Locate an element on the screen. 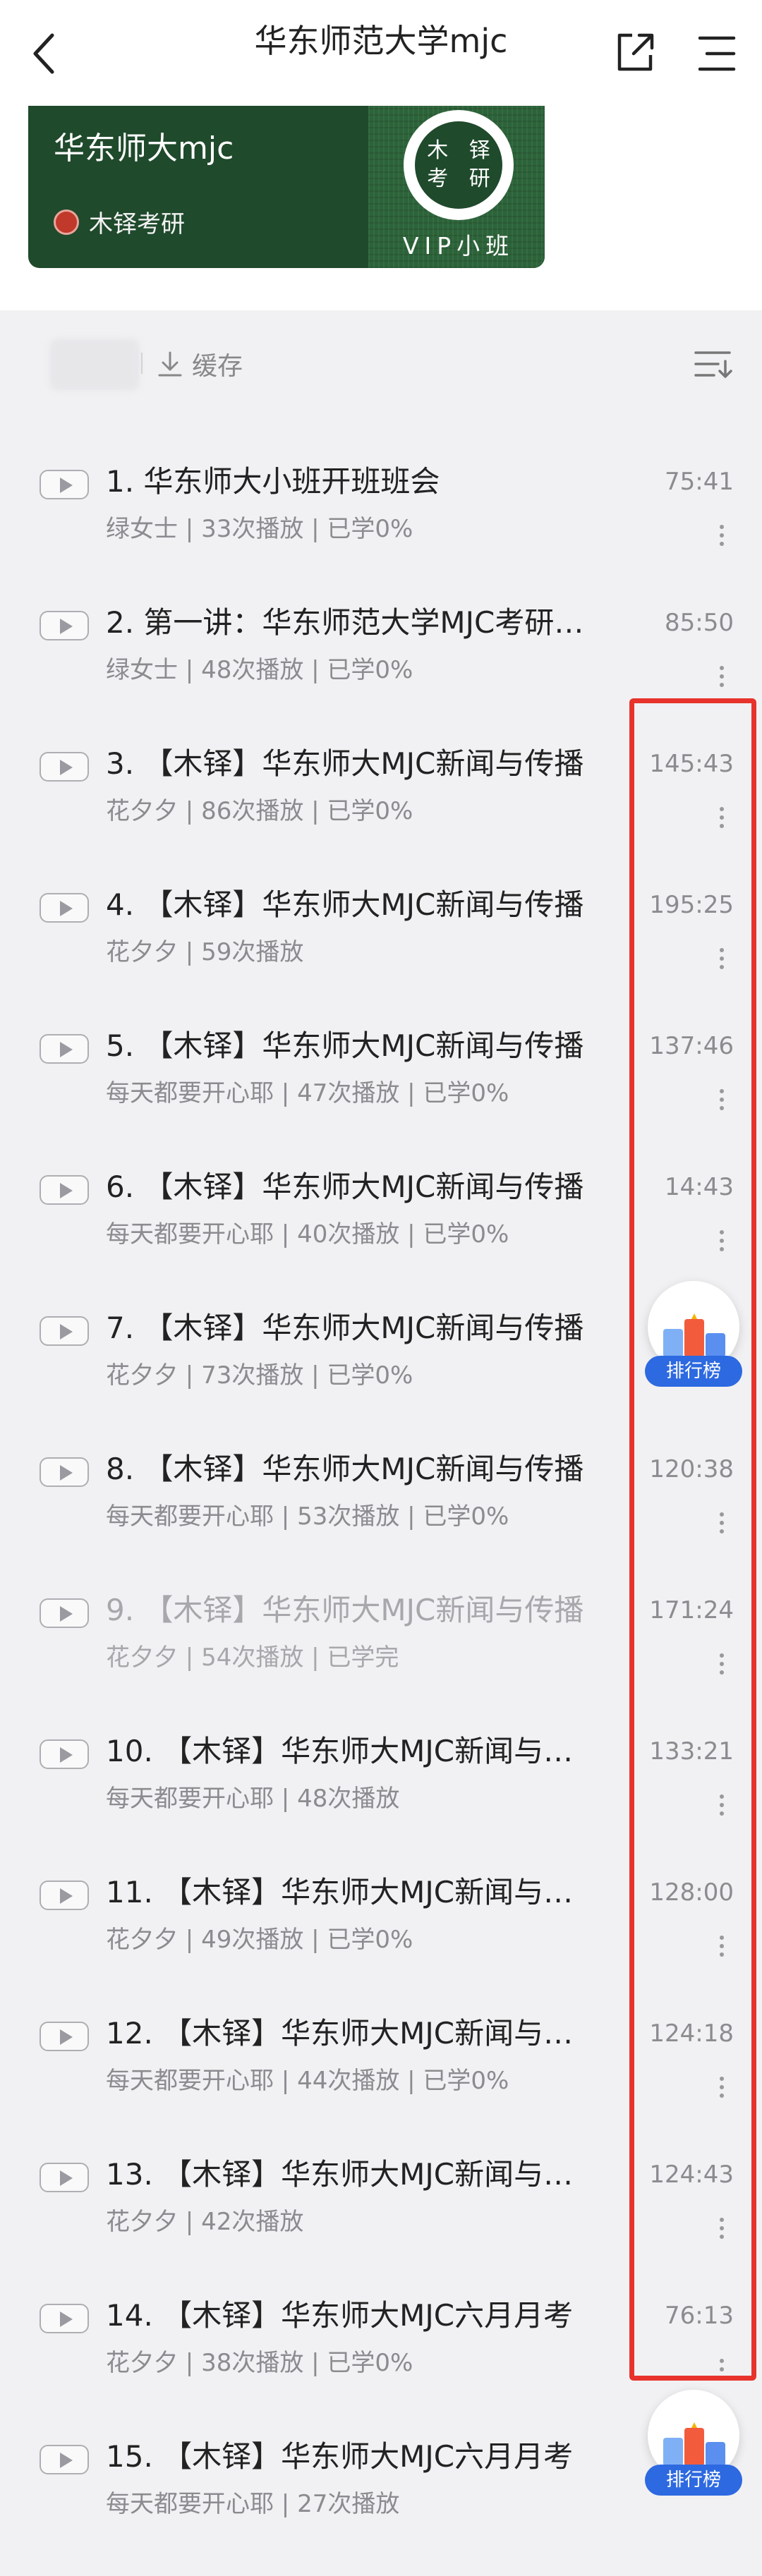 The width and height of the screenshot is (762, 2576). episode-meta: 花夕夕 | 38次播放 | 已学0% is located at coordinates (259, 2363).